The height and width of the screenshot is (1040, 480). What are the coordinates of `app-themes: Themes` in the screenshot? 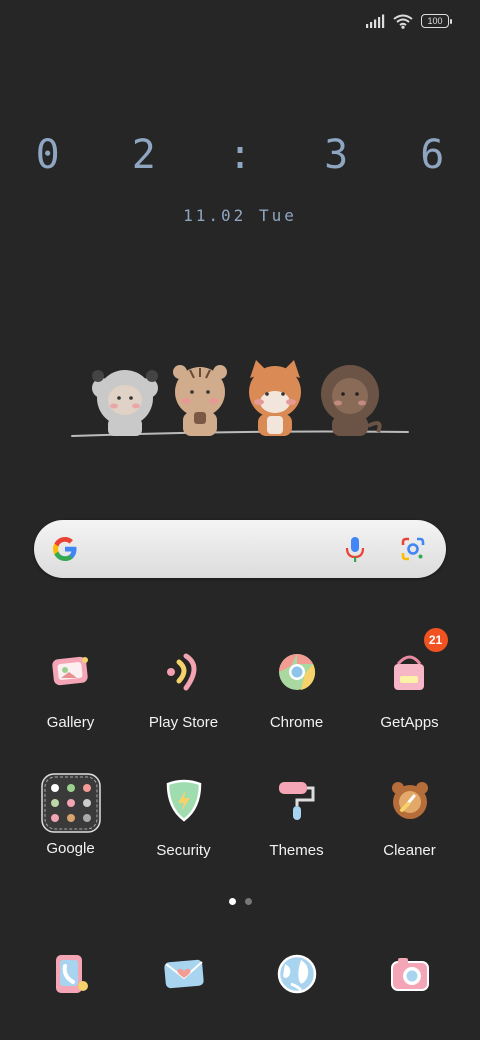 It's located at (296, 816).